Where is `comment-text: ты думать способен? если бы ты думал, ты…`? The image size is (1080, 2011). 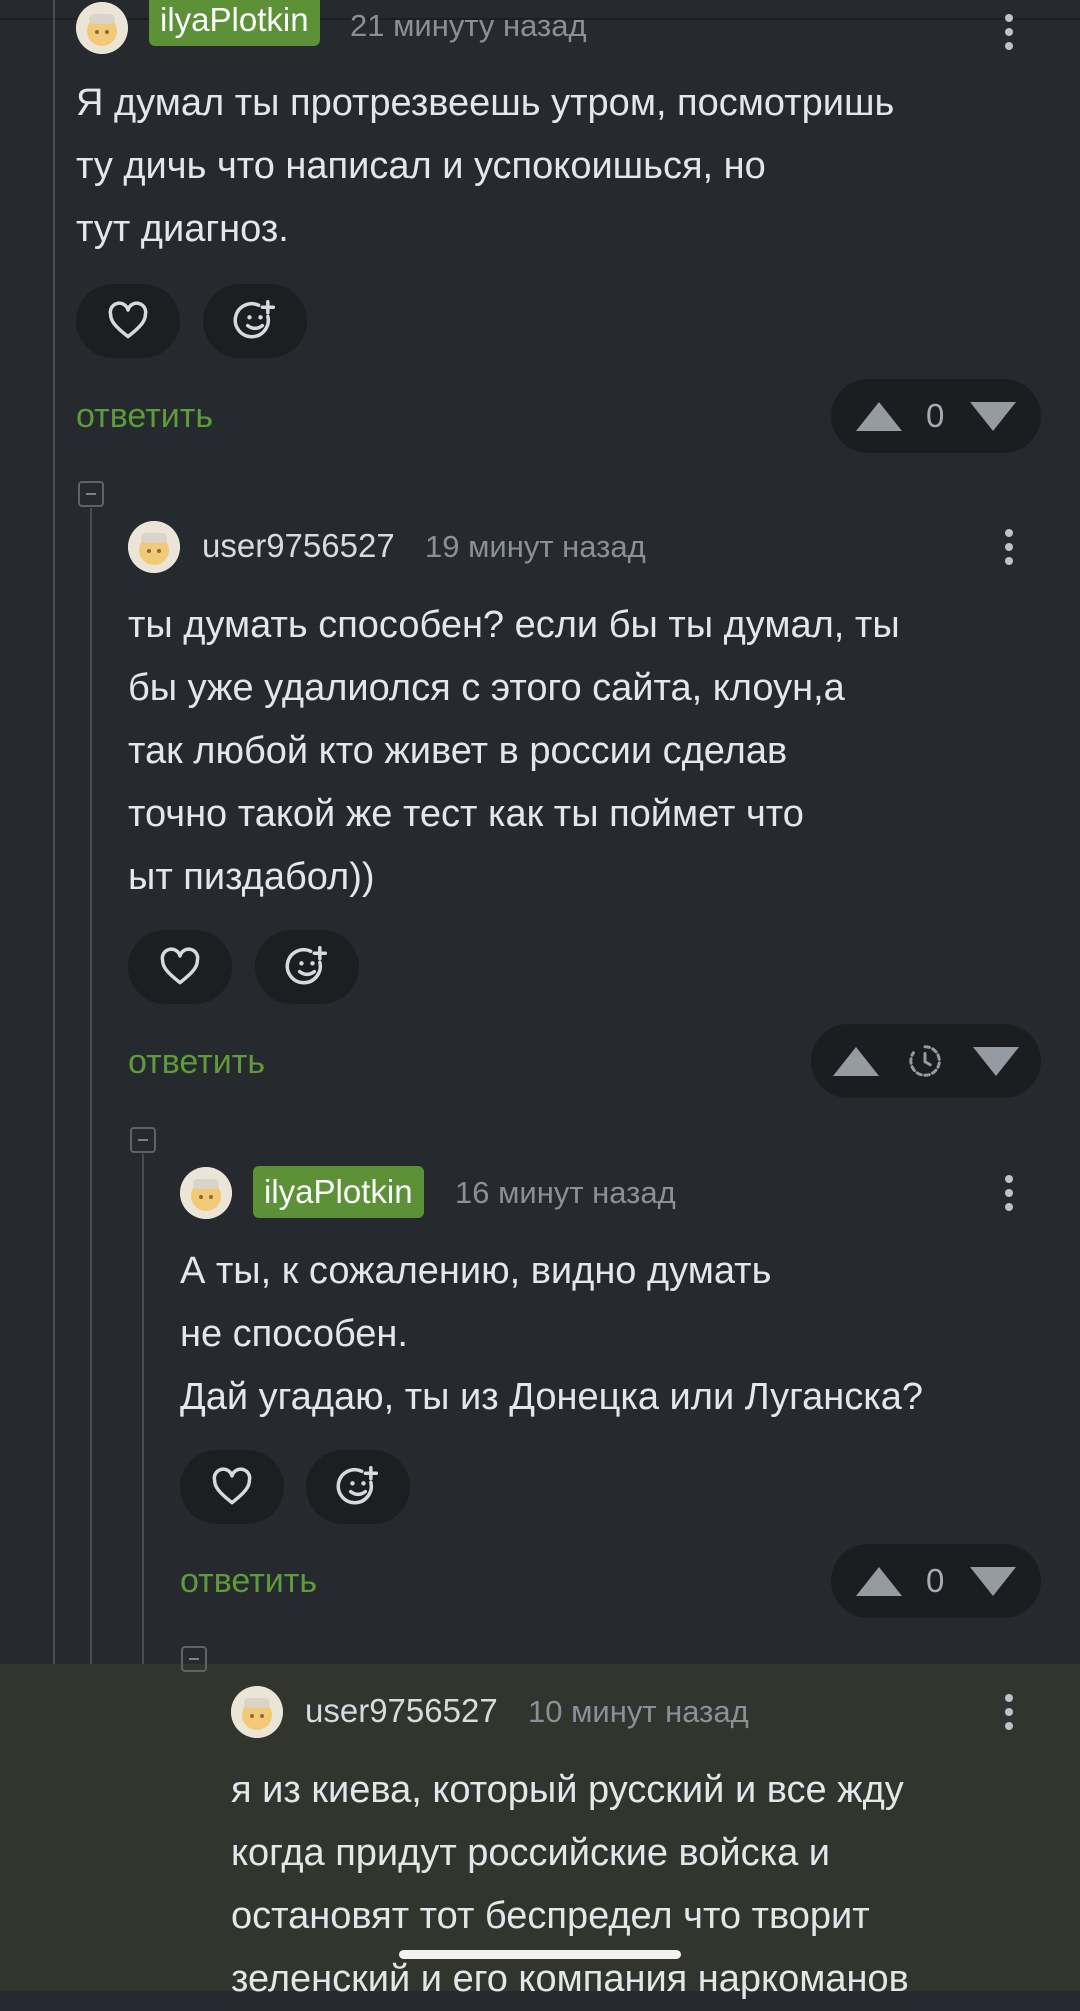
comment-text: ты думать способен? если бы ты думал, ты… is located at coordinates (514, 751).